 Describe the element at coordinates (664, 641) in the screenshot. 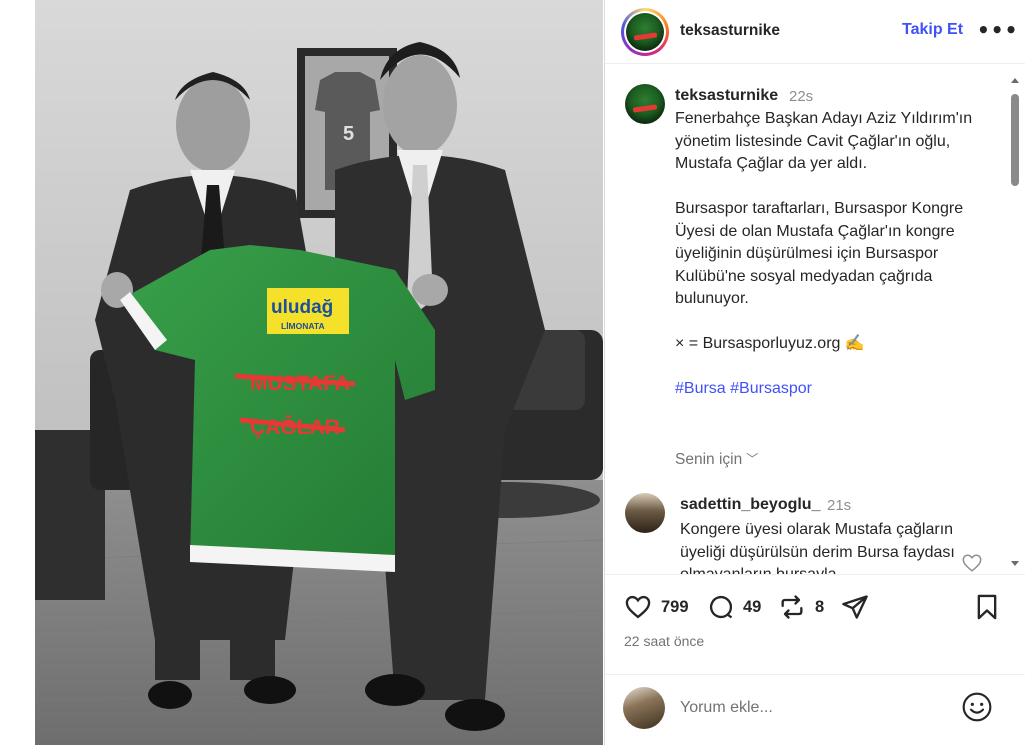

I see `post-timestamp: 22 saat önce` at that location.